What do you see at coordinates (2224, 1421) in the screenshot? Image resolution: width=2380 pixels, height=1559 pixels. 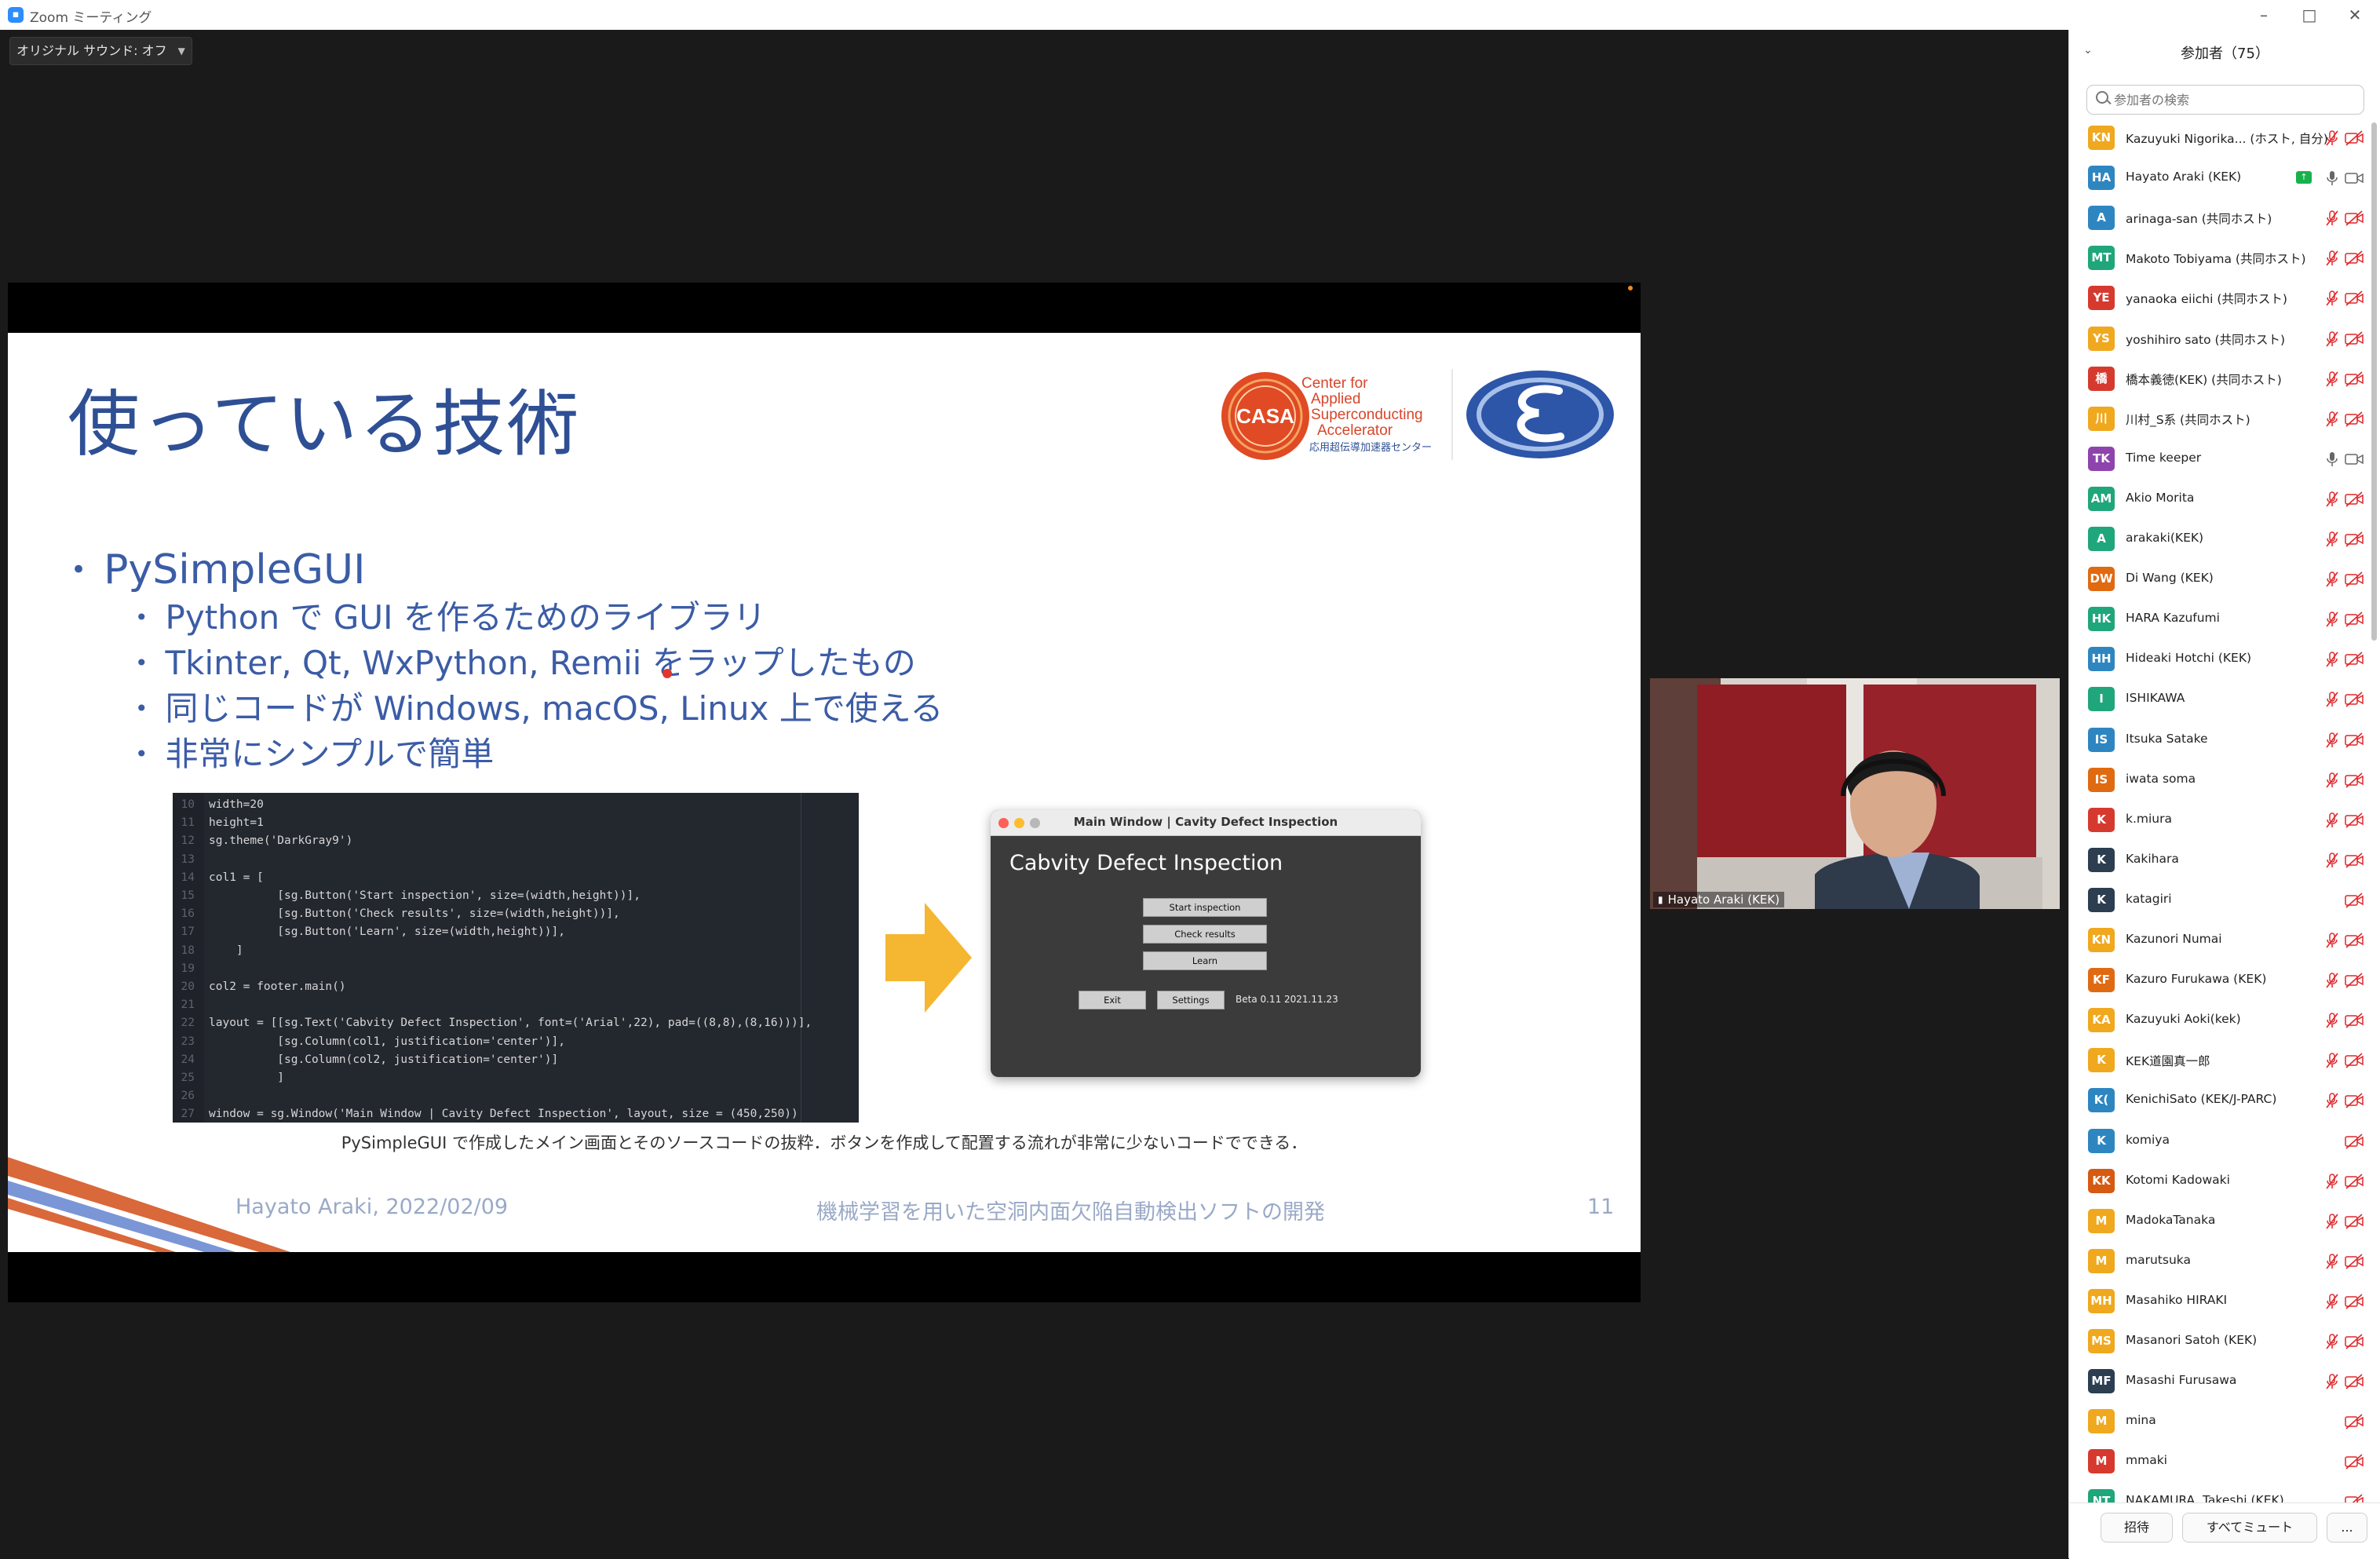 I see `participant-row: Mmina` at bounding box center [2224, 1421].